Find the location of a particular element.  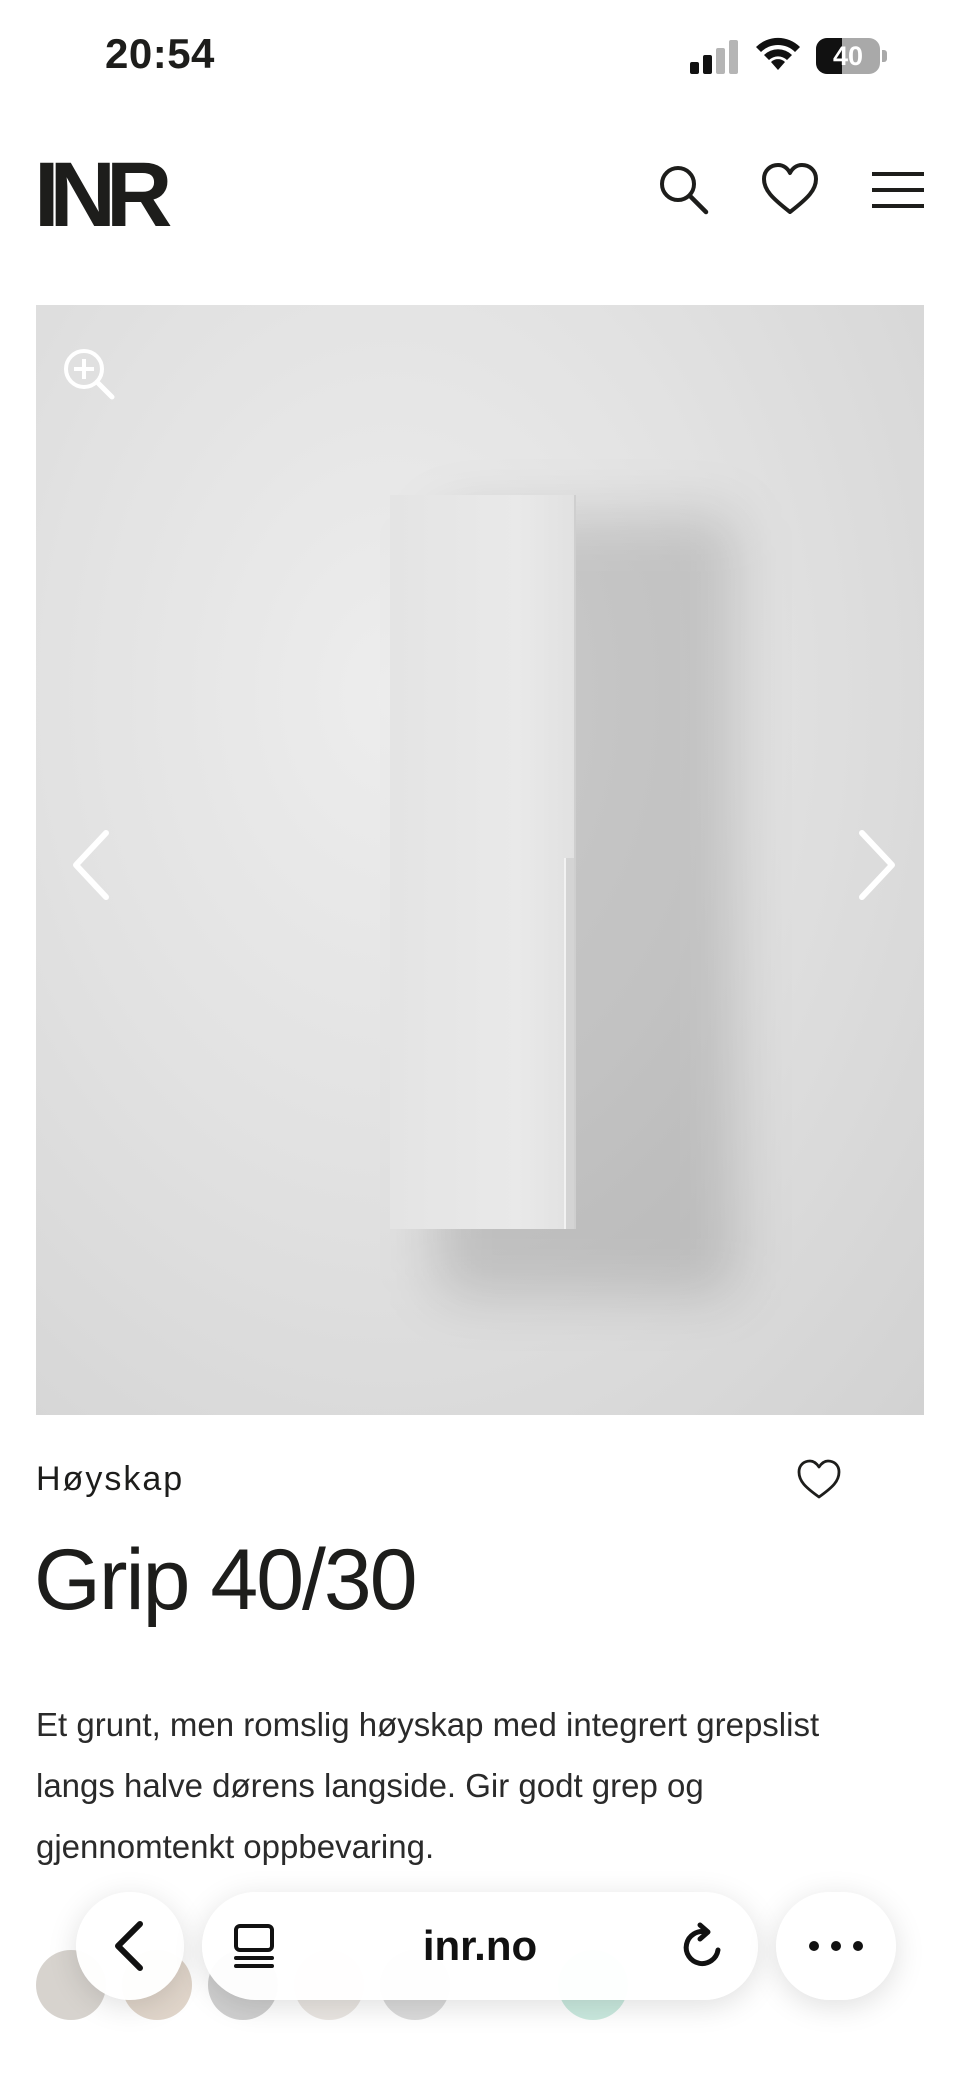

menu-icon is located at coordinates (898, 190).